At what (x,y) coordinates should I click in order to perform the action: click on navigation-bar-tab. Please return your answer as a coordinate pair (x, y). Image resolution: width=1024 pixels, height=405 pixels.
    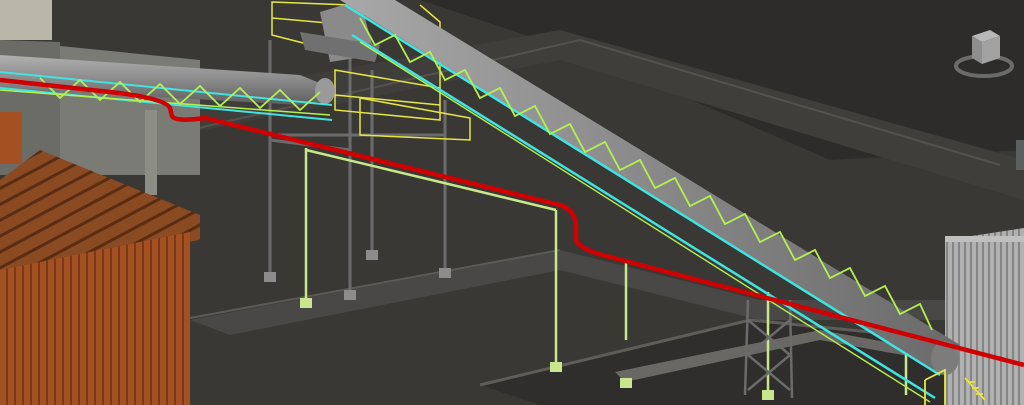
    Looking at the image, I should click on (1020, 155).